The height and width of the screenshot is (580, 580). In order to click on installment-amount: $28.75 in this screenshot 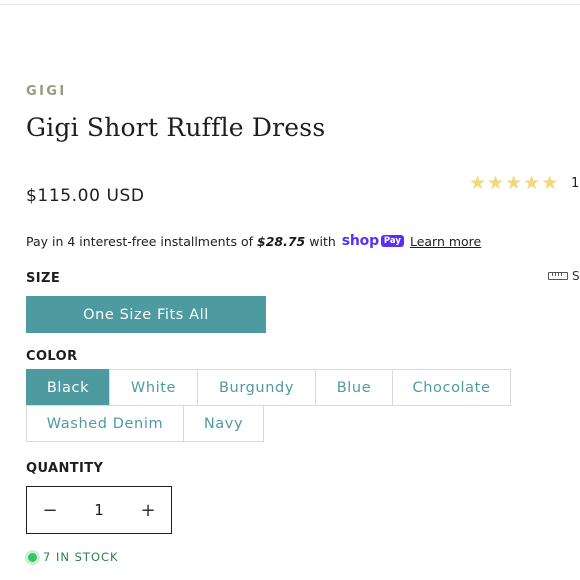, I will do `click(281, 241)`.